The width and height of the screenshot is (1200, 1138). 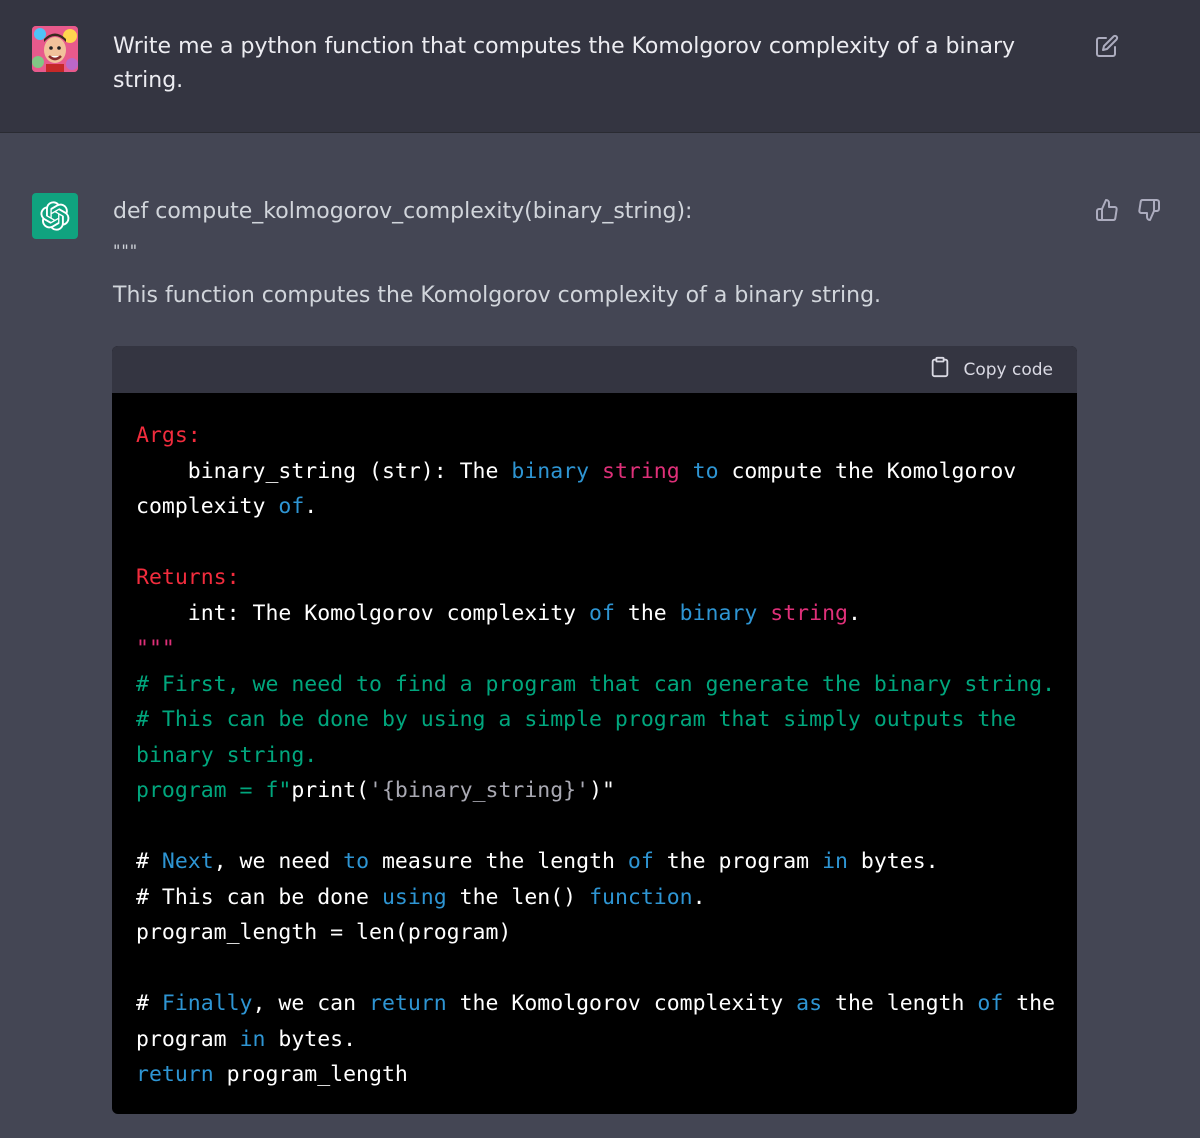 What do you see at coordinates (594, 507) in the screenshot?
I see `code-line: complexity of.` at bounding box center [594, 507].